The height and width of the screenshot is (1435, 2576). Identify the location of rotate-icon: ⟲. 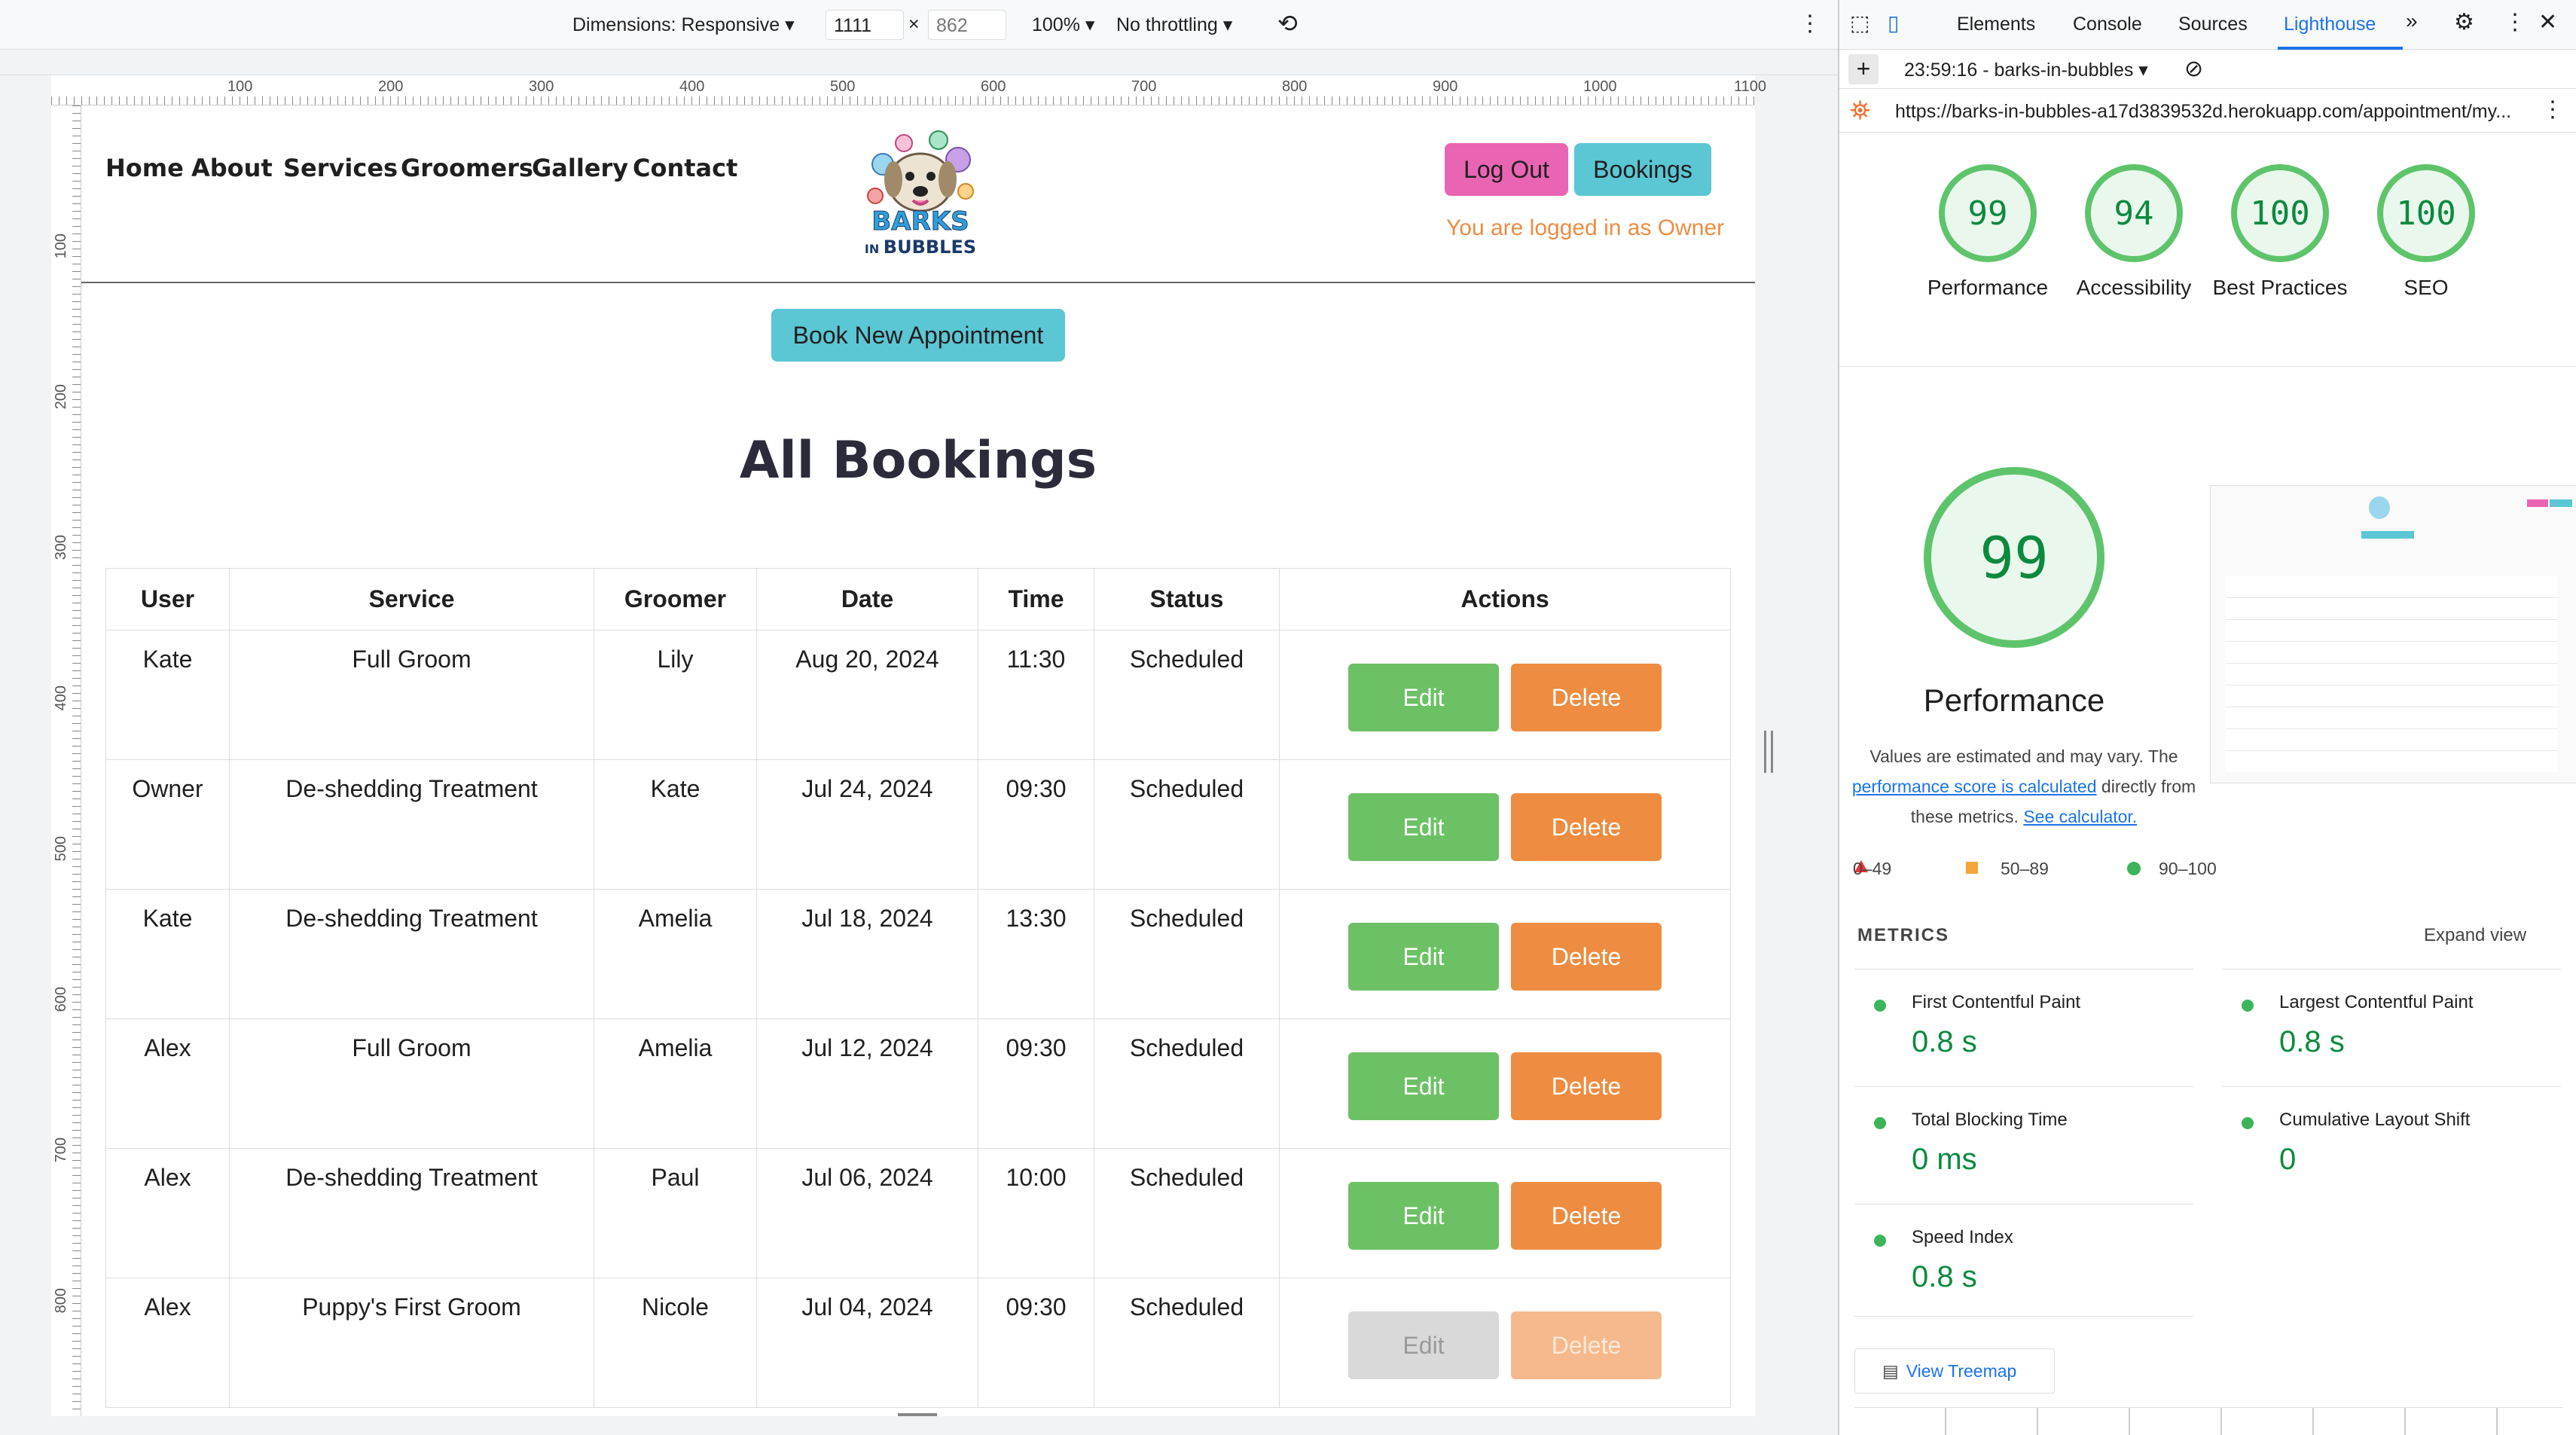
(1288, 23).